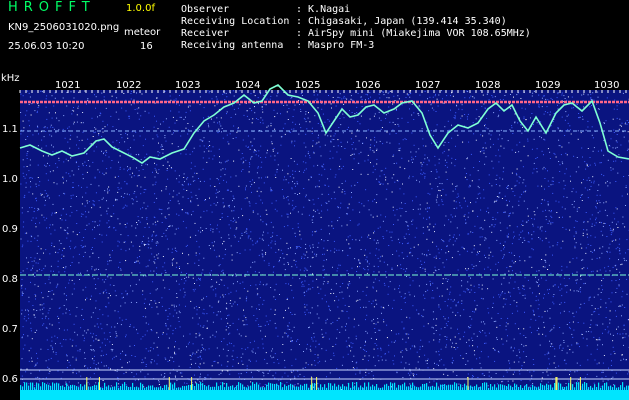  Describe the element at coordinates (10, 78) in the screenshot. I see `axis-unit-label: kHz` at that location.